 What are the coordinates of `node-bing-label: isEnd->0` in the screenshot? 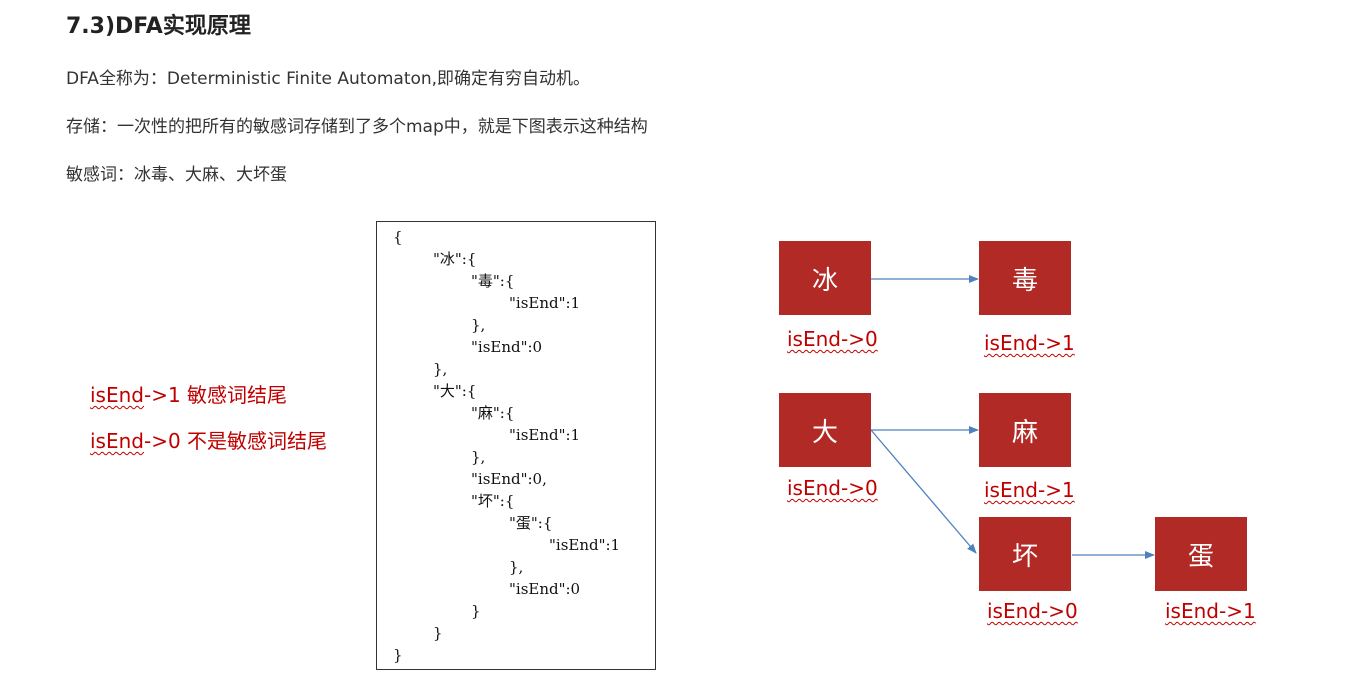 It's located at (832, 339).